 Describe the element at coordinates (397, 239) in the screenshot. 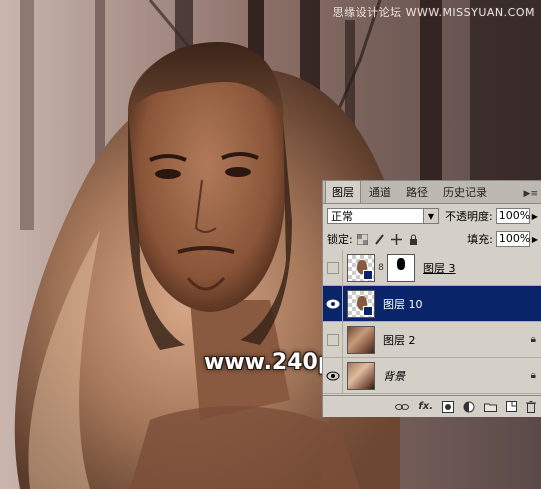

I see `lock-position-icon` at that location.